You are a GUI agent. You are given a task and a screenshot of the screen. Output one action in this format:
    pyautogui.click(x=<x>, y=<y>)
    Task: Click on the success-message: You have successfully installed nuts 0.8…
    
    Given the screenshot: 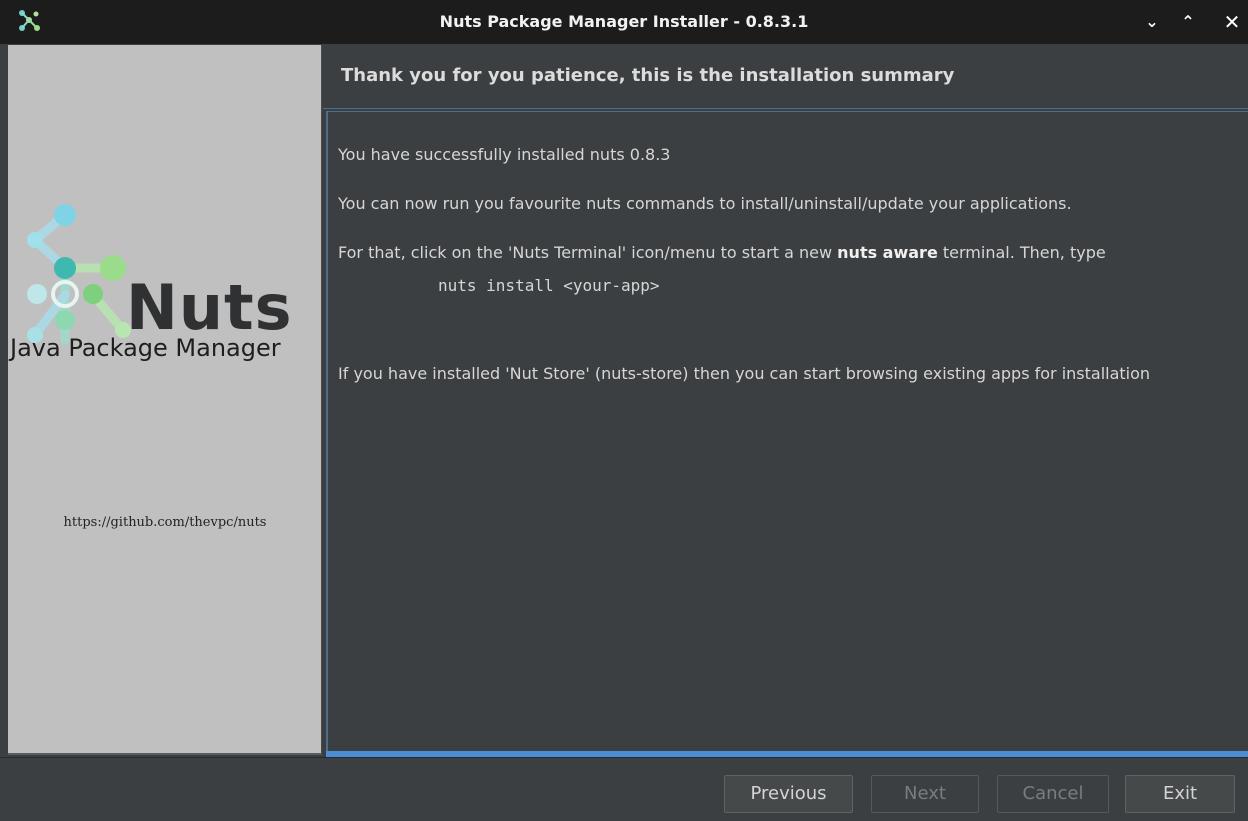 What is the action you would take?
    pyautogui.click(x=504, y=154)
    